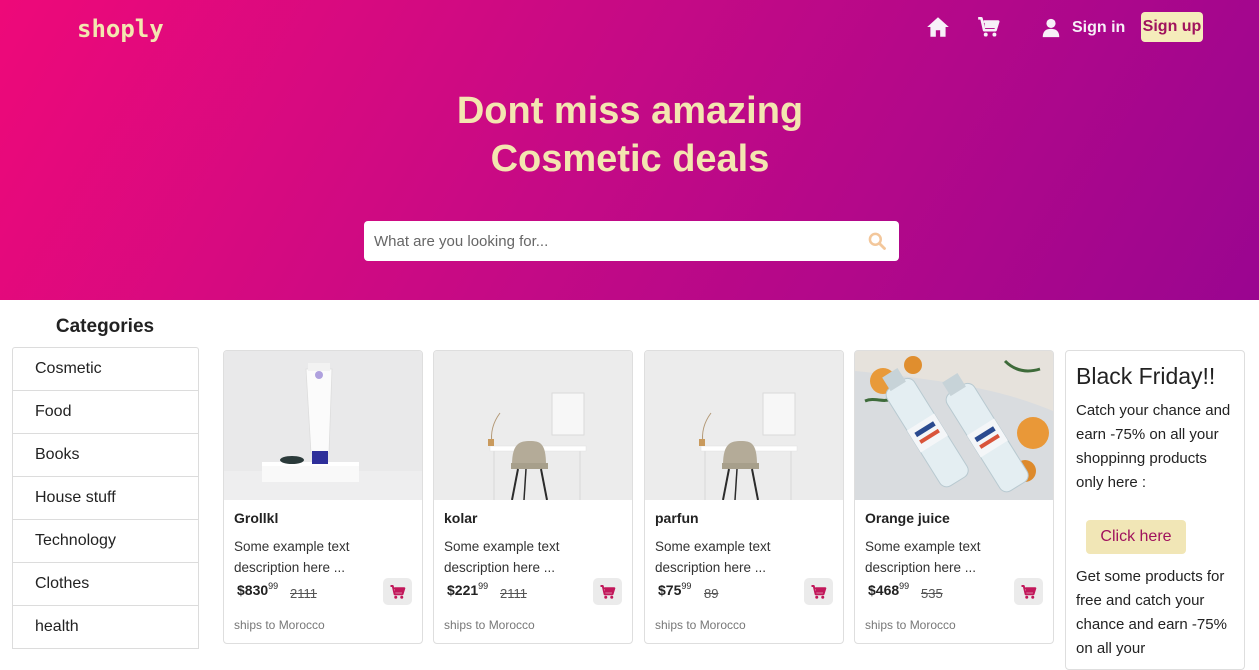  I want to click on category-item-technology: Technology, so click(105, 541).